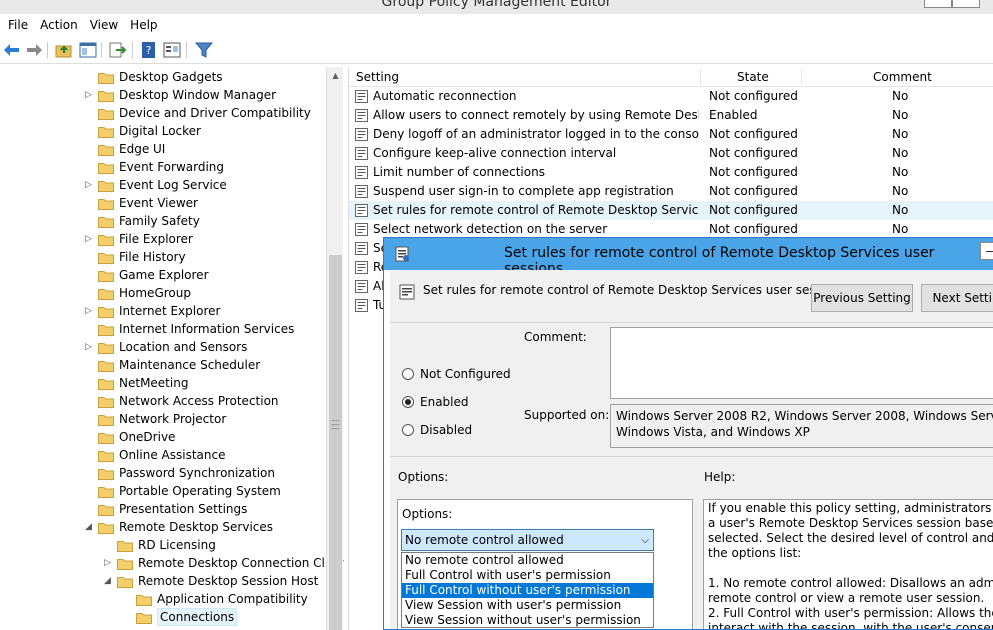 This screenshot has width=993, height=630. Describe the element at coordinates (228, 581) in the screenshot. I see `tree-item-label: Remote Desktop Session Host` at that location.